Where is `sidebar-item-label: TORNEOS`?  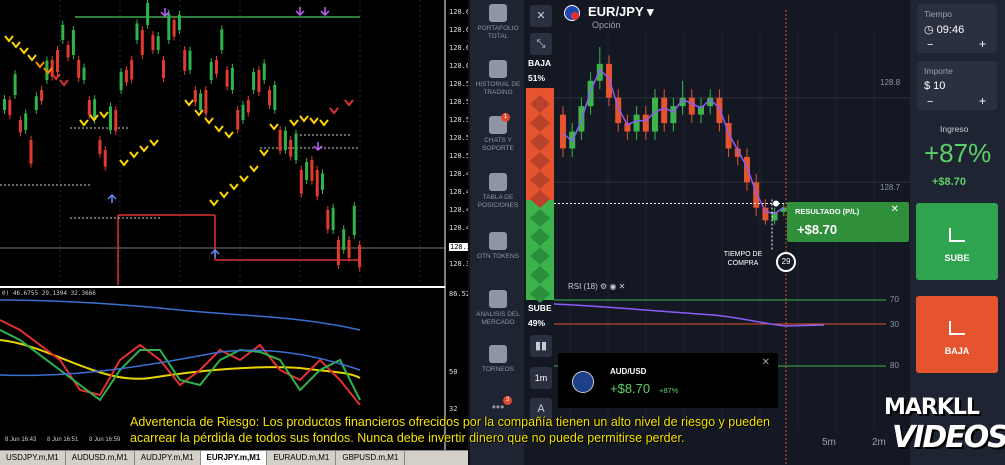
sidebar-item-label: TORNEOS is located at coordinates (498, 369).